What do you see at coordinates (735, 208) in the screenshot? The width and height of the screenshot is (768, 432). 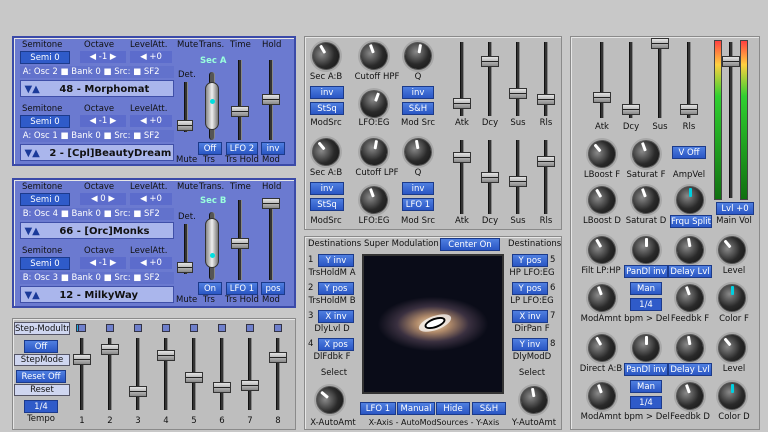 I see `lvl-value: Lvl +0` at bounding box center [735, 208].